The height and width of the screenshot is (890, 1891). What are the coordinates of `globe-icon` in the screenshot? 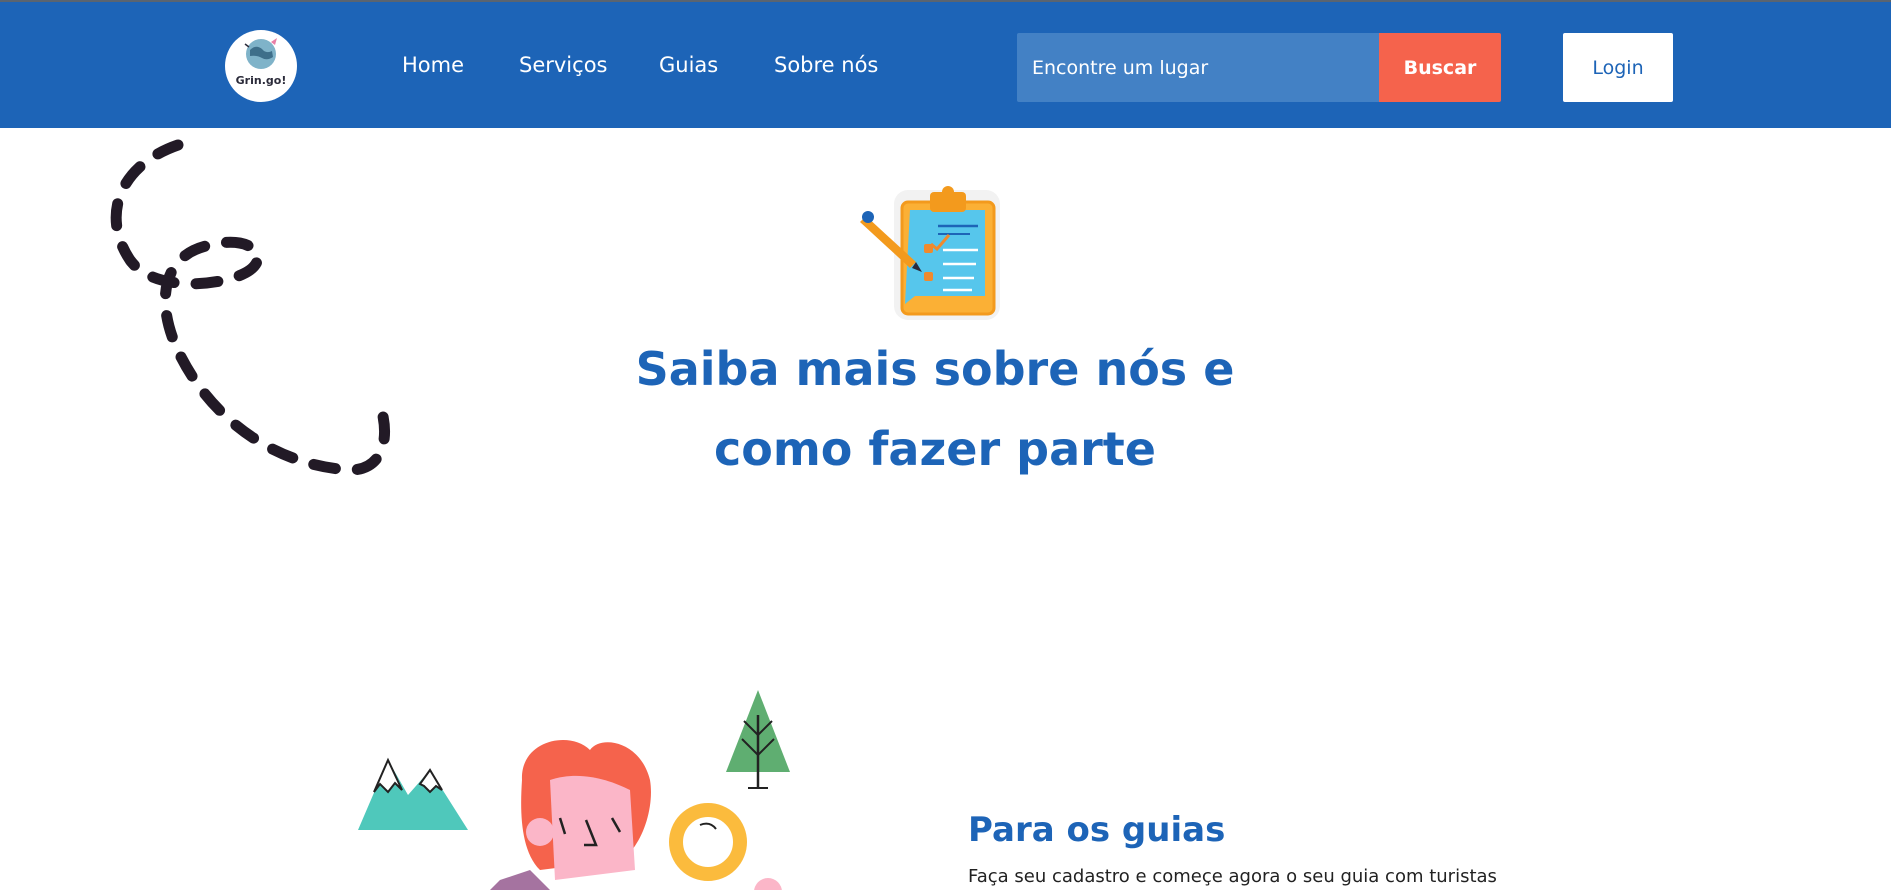 It's located at (260, 53).